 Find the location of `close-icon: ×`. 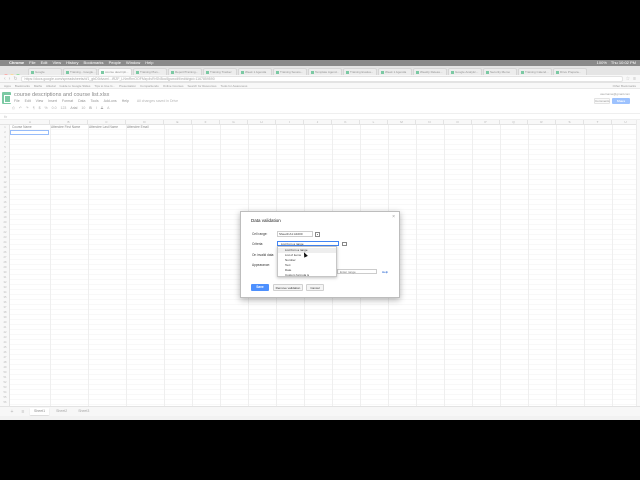

close-icon: × is located at coordinates (393, 217).